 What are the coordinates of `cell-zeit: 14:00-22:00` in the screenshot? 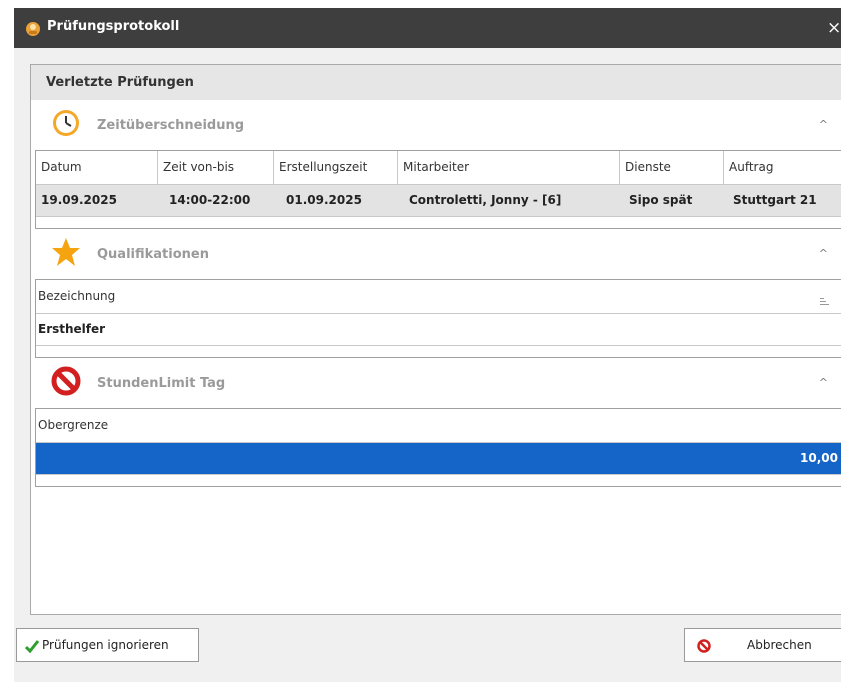 It's located at (210, 200).